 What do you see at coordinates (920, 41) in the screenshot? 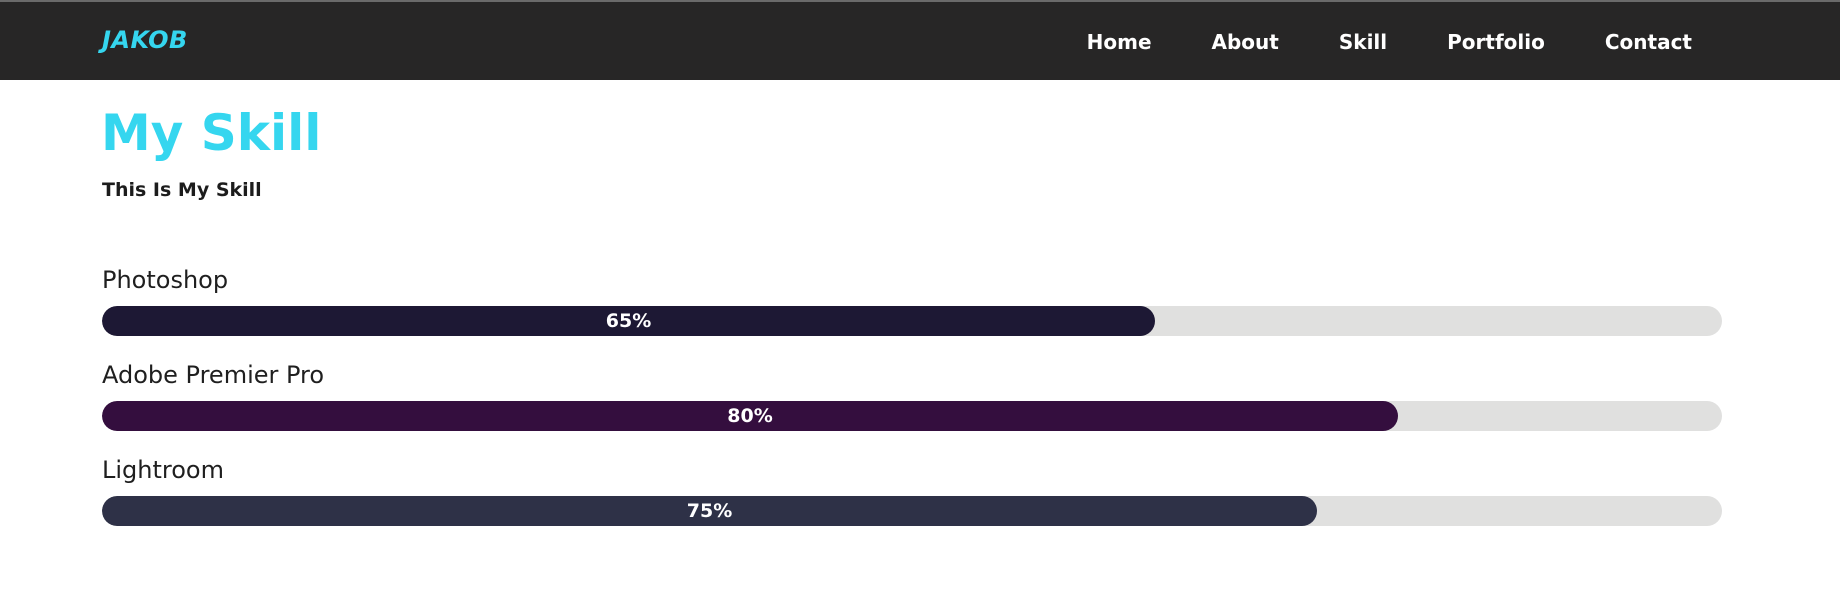
I see `navbar: JAKOB Home About Skill Portfolio Contact` at bounding box center [920, 41].